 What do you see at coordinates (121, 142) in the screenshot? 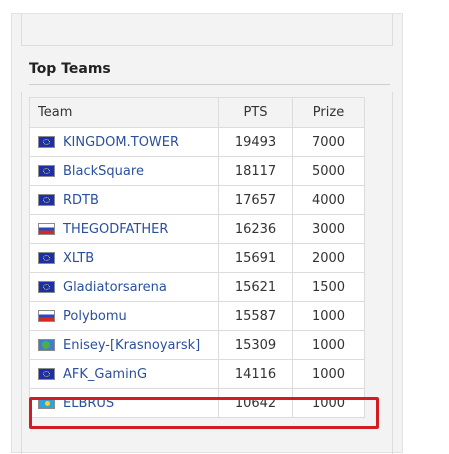
I see `team-link: KINGDOM.TOWER` at bounding box center [121, 142].